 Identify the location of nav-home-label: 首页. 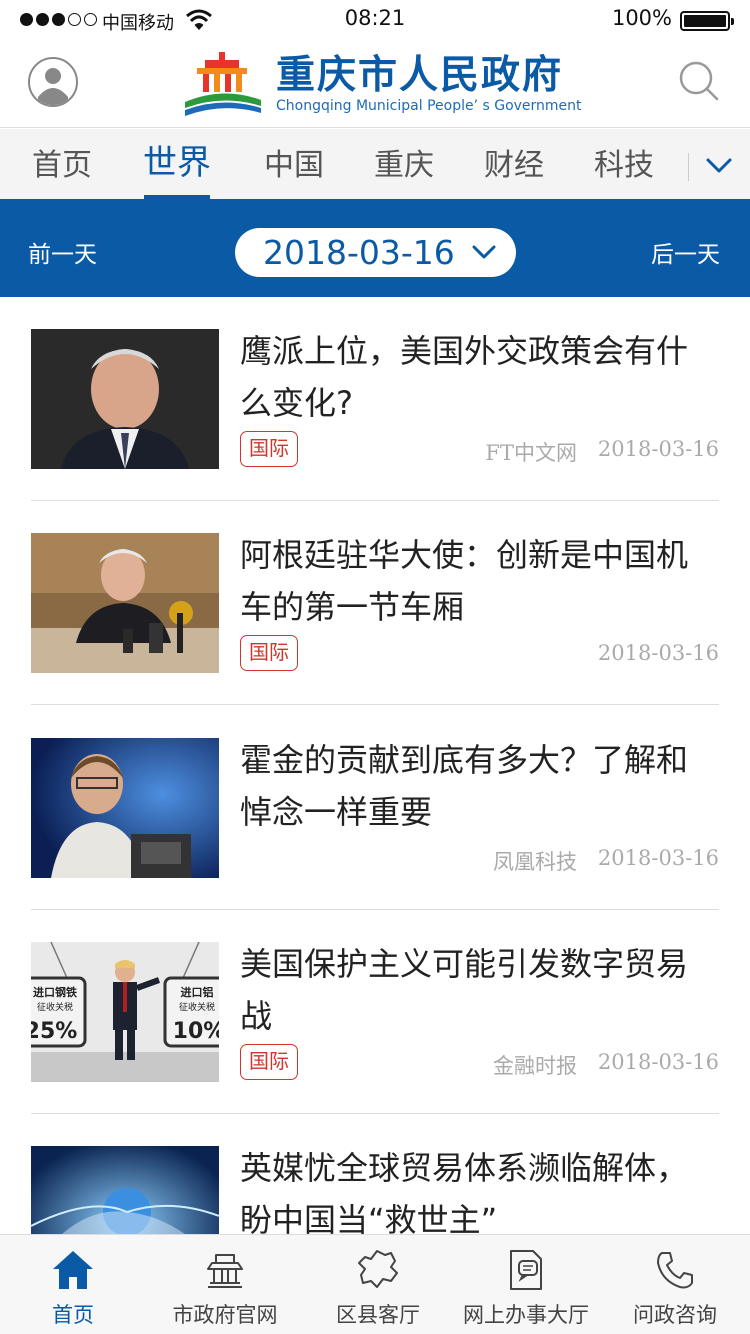
(73, 1315).